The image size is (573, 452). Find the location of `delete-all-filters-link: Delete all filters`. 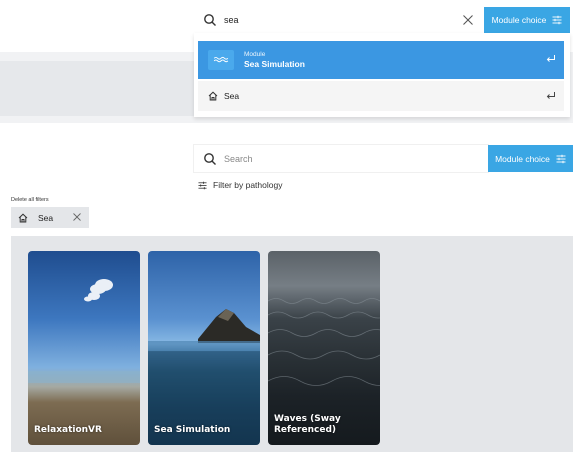

delete-all-filters-link: Delete all filters is located at coordinates (30, 200).